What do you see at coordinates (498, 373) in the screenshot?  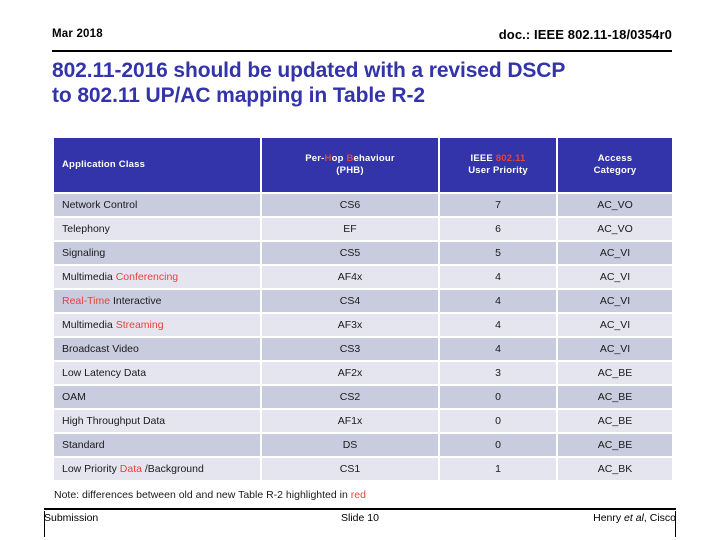 I see `cell-user-priority: 3` at bounding box center [498, 373].